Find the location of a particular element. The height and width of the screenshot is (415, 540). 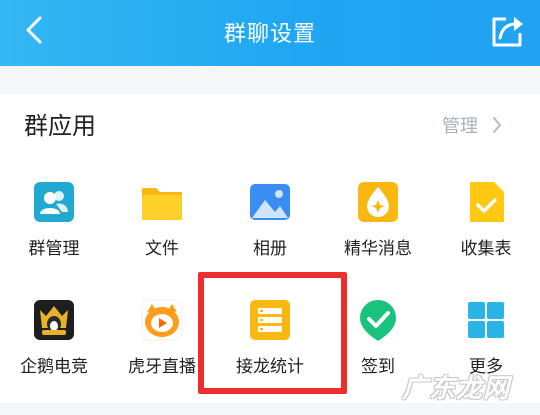

manage-label: 管理 is located at coordinates (460, 126).